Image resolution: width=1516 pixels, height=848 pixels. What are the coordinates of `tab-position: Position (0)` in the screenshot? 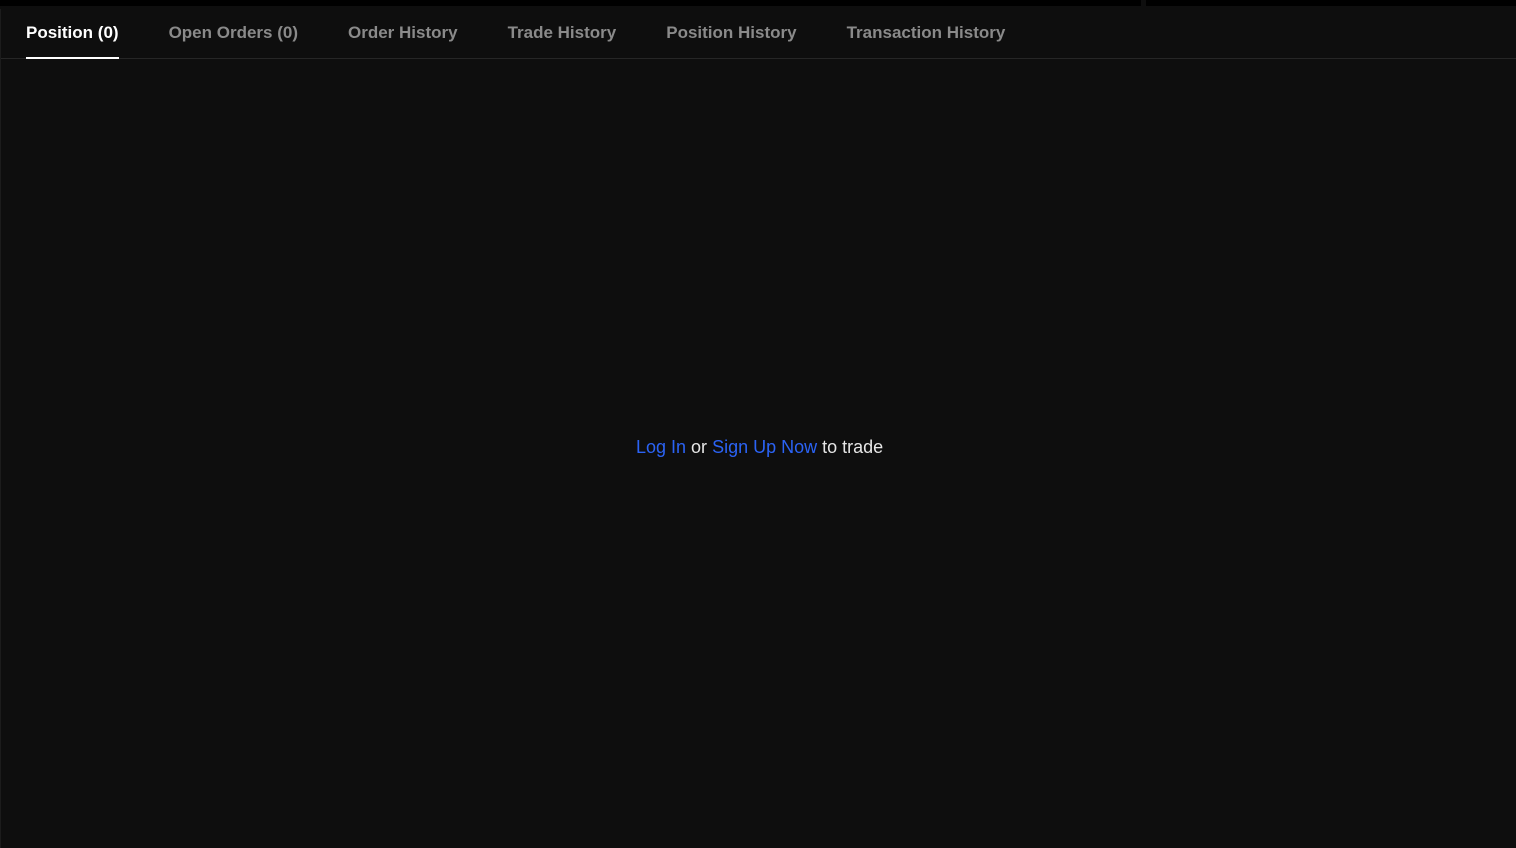 It's located at (72, 34).